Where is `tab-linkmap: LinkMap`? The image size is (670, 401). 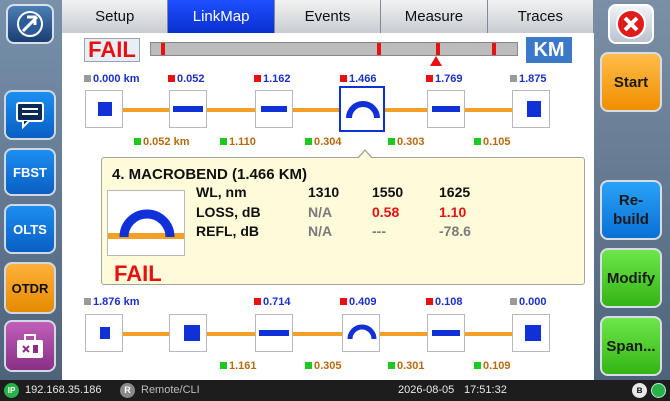
tab-linkmap: LinkMap is located at coordinates (221, 16).